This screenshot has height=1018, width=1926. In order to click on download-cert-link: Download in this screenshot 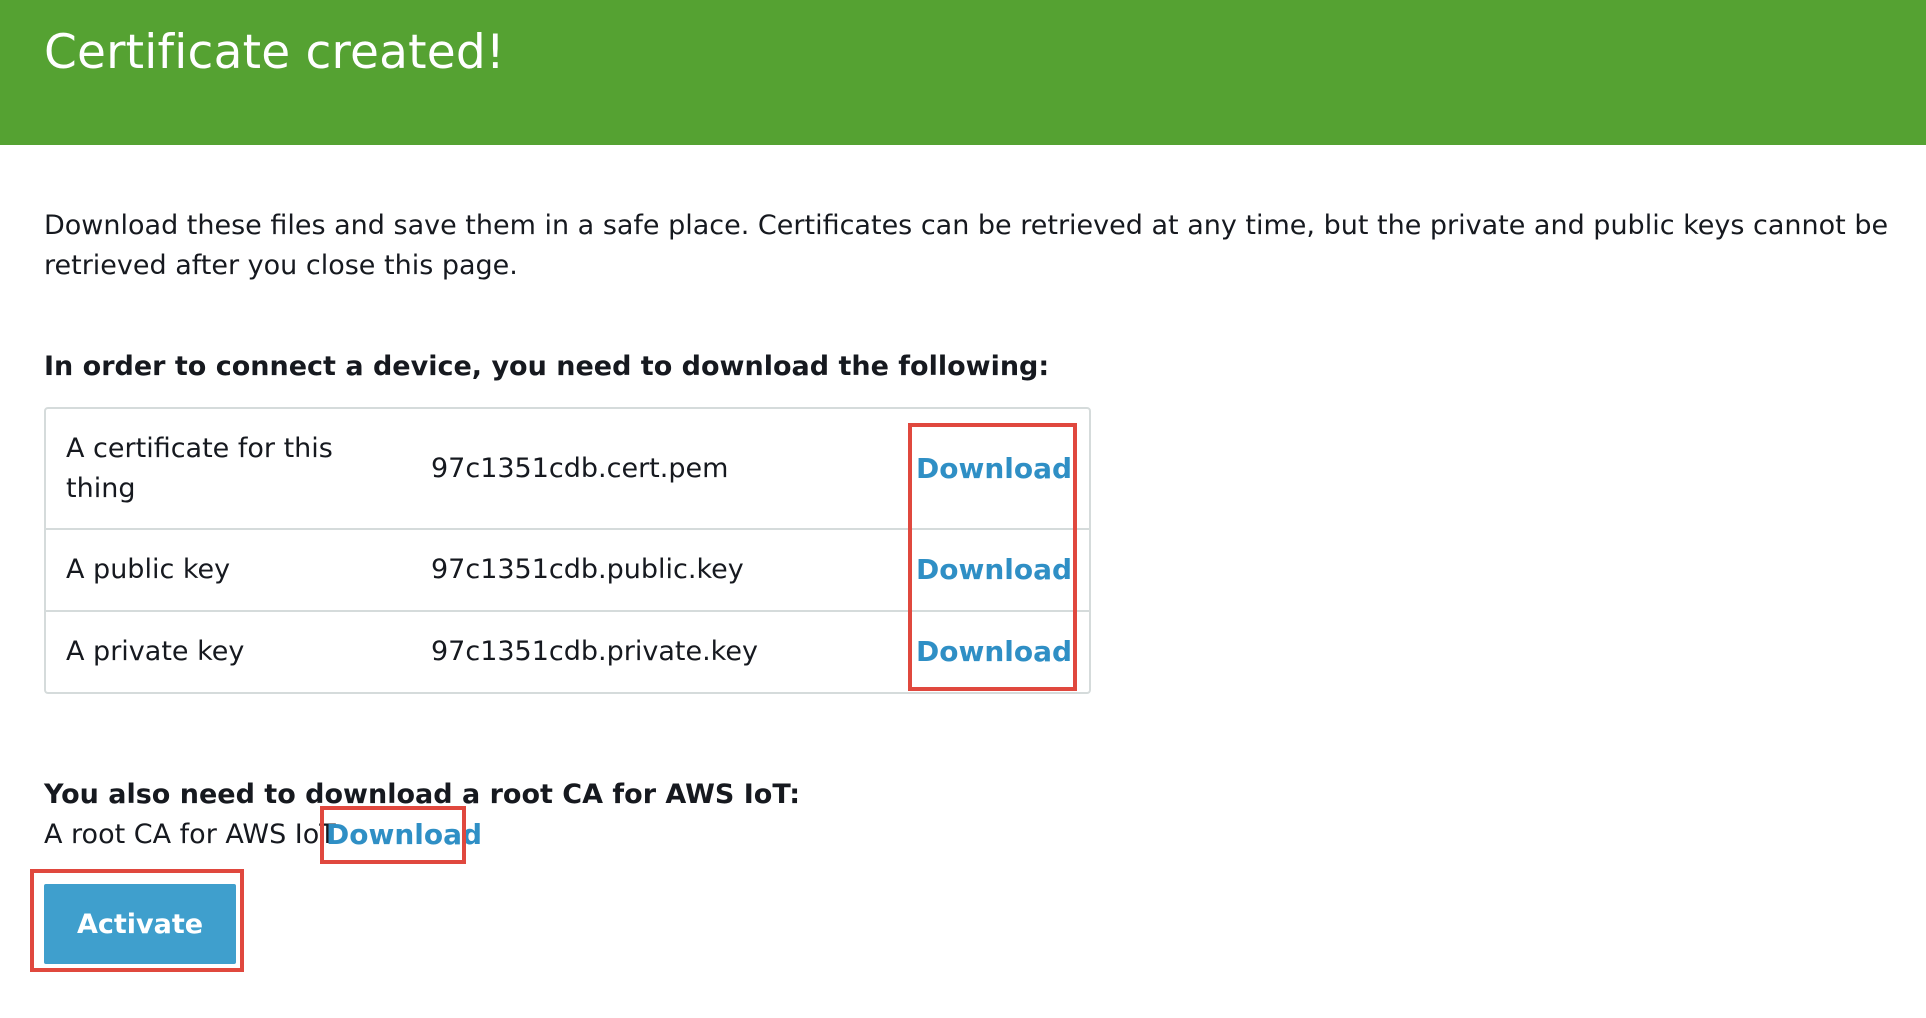, I will do `click(994, 469)`.